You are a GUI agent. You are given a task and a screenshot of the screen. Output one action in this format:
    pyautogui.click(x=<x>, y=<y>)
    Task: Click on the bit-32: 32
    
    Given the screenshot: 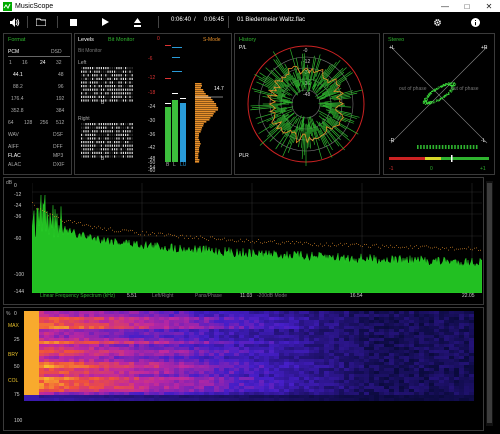 What is the action you would take?
    pyautogui.click(x=59, y=63)
    